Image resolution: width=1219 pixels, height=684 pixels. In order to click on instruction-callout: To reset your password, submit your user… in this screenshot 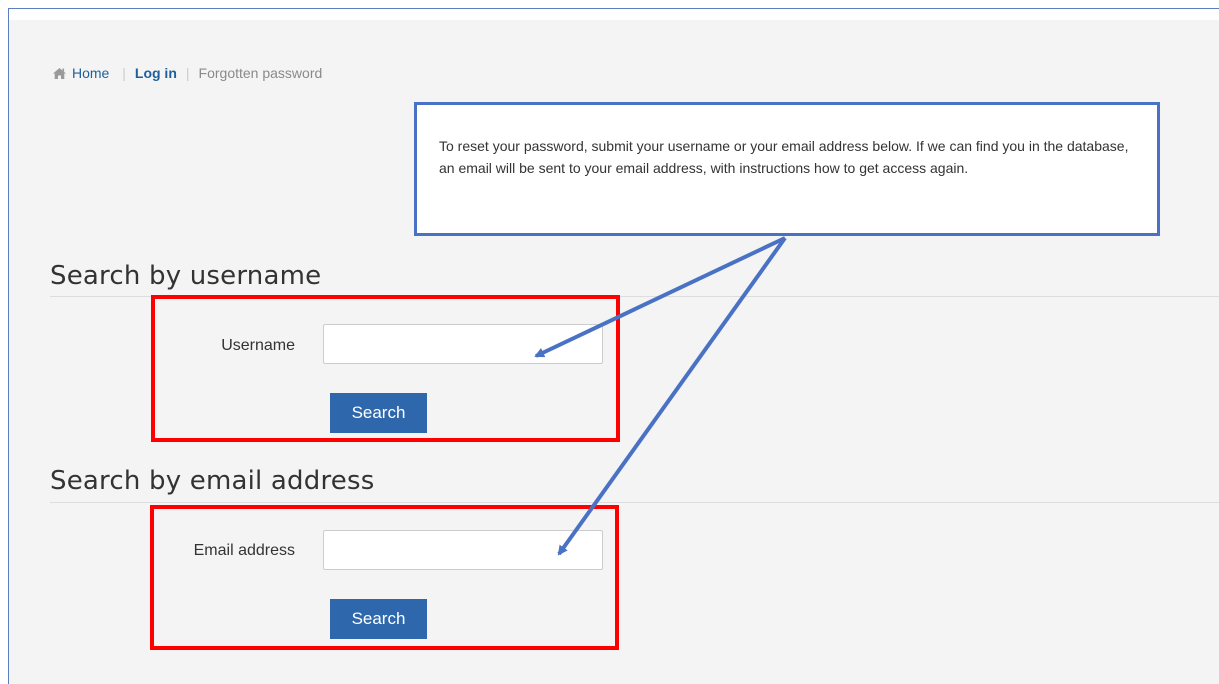, I will do `click(787, 169)`.